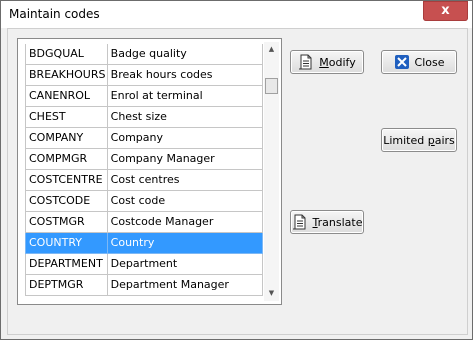 This screenshot has height=340, width=473. I want to click on vertical-scrollbar: ▲ ▼, so click(271, 171).